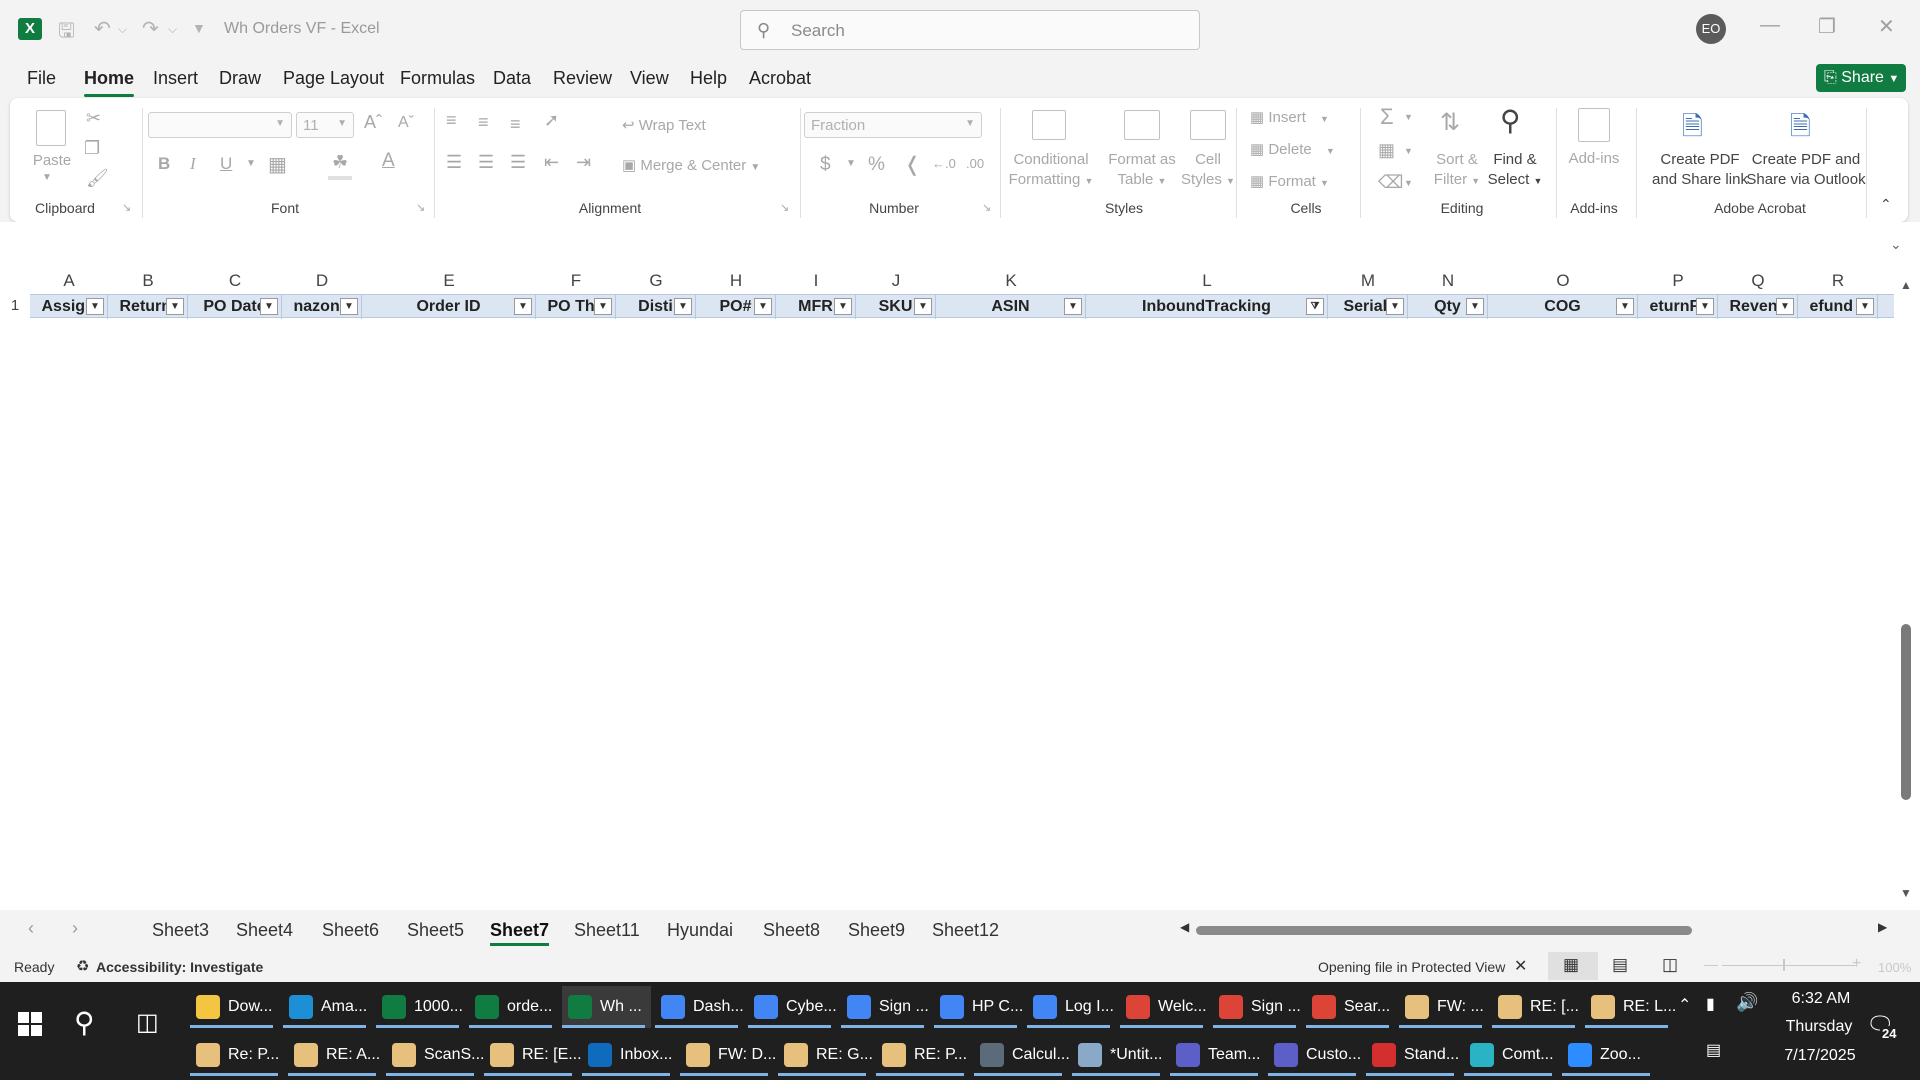  Describe the element at coordinates (1292, 149) in the screenshot. I see `delete-cells-button: ▦ Delete ▼` at that location.